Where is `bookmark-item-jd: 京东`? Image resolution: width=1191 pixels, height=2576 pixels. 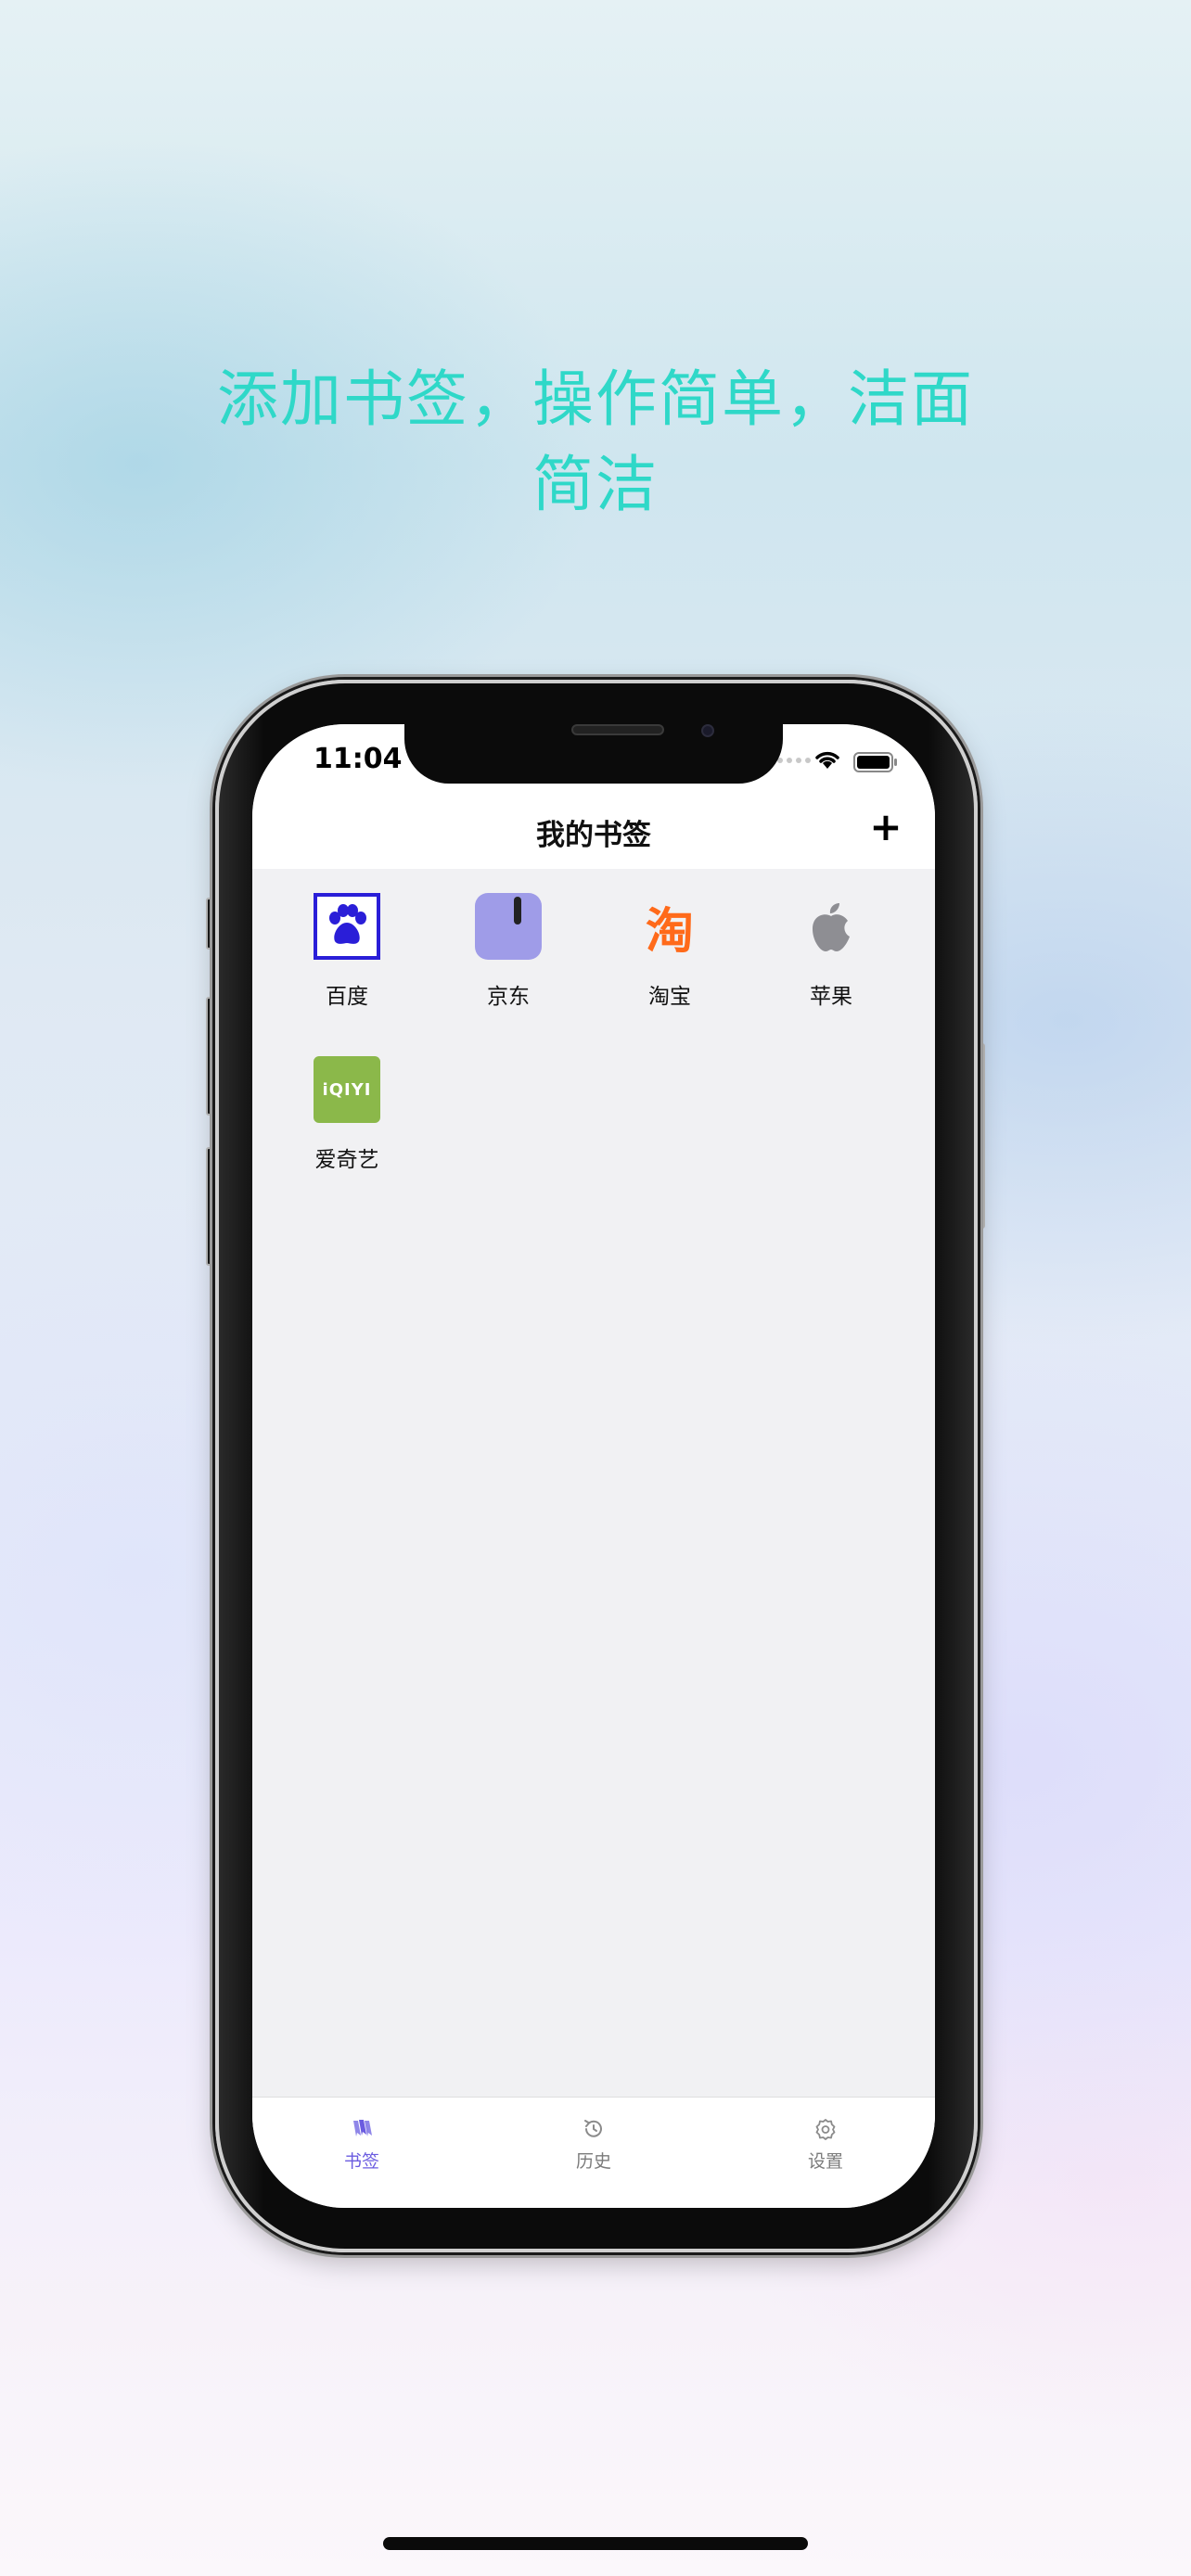 bookmark-item-jd: 京东 is located at coordinates (495, 948).